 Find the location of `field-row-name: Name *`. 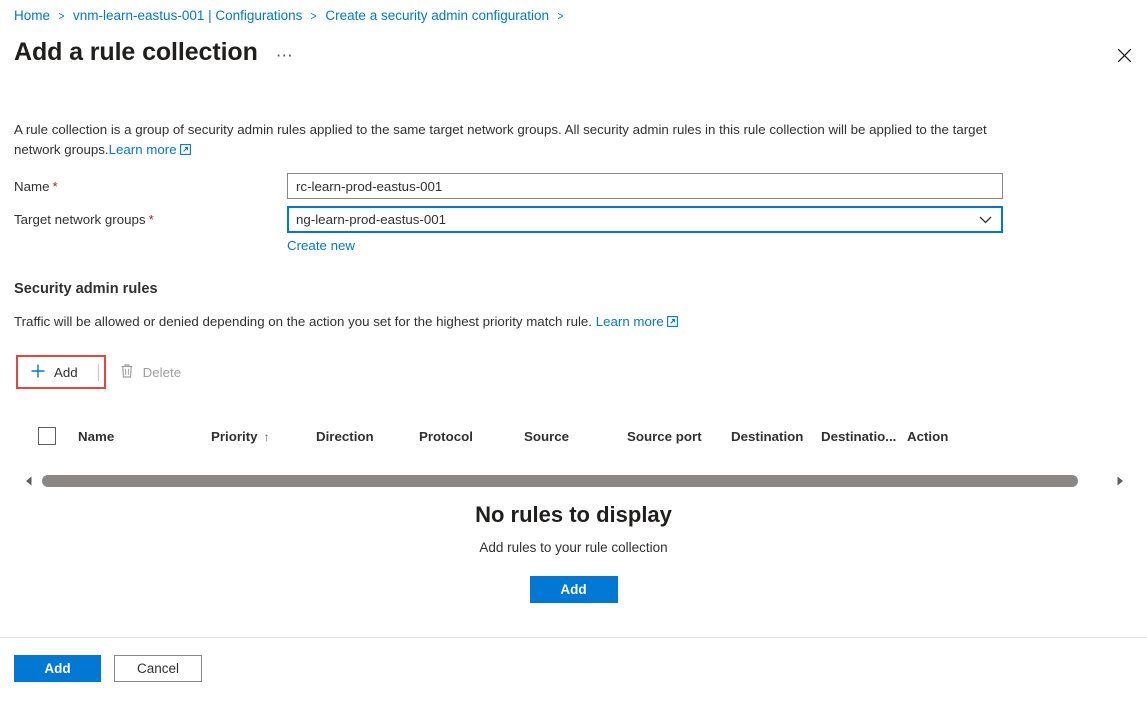

field-row-name: Name * is located at coordinates (508, 186).